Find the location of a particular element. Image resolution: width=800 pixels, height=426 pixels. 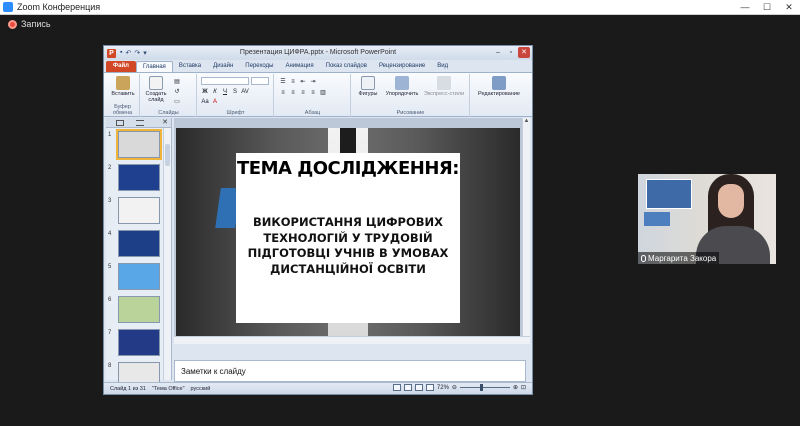

tab-design: Дизайн is located at coordinates (223, 66).